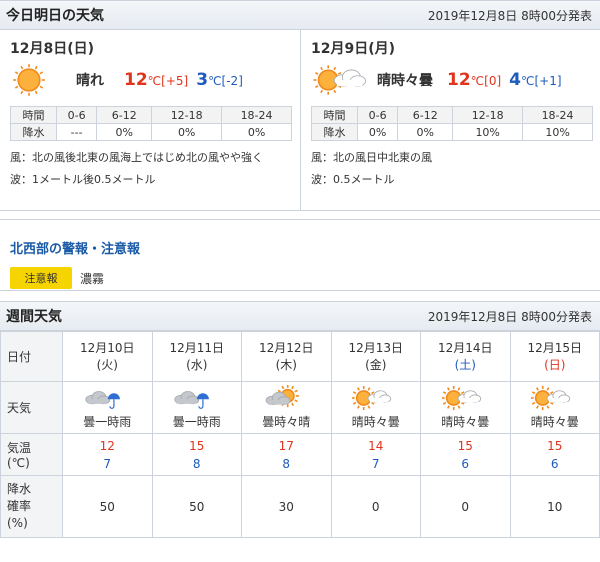  What do you see at coordinates (219, 80) in the screenshot?
I see `low-temp: 3℃[-2]` at bounding box center [219, 80].